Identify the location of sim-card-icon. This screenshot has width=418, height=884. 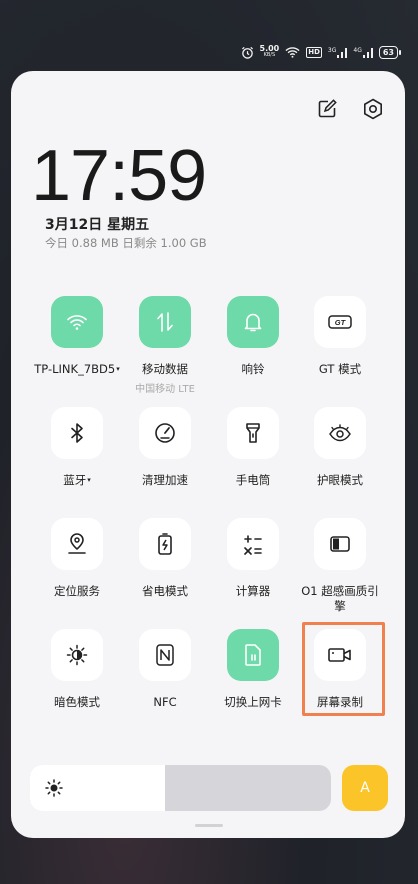
(253, 655).